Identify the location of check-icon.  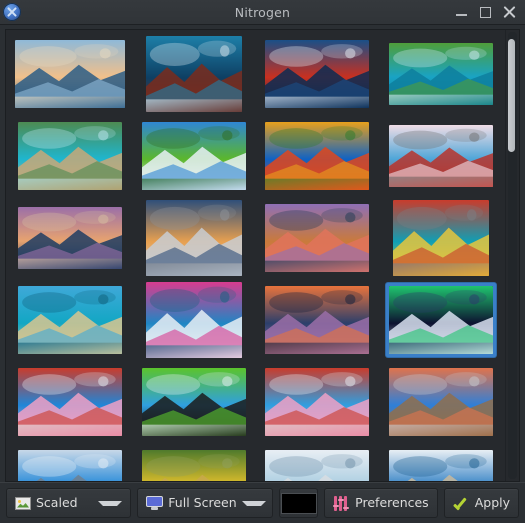
(461, 503).